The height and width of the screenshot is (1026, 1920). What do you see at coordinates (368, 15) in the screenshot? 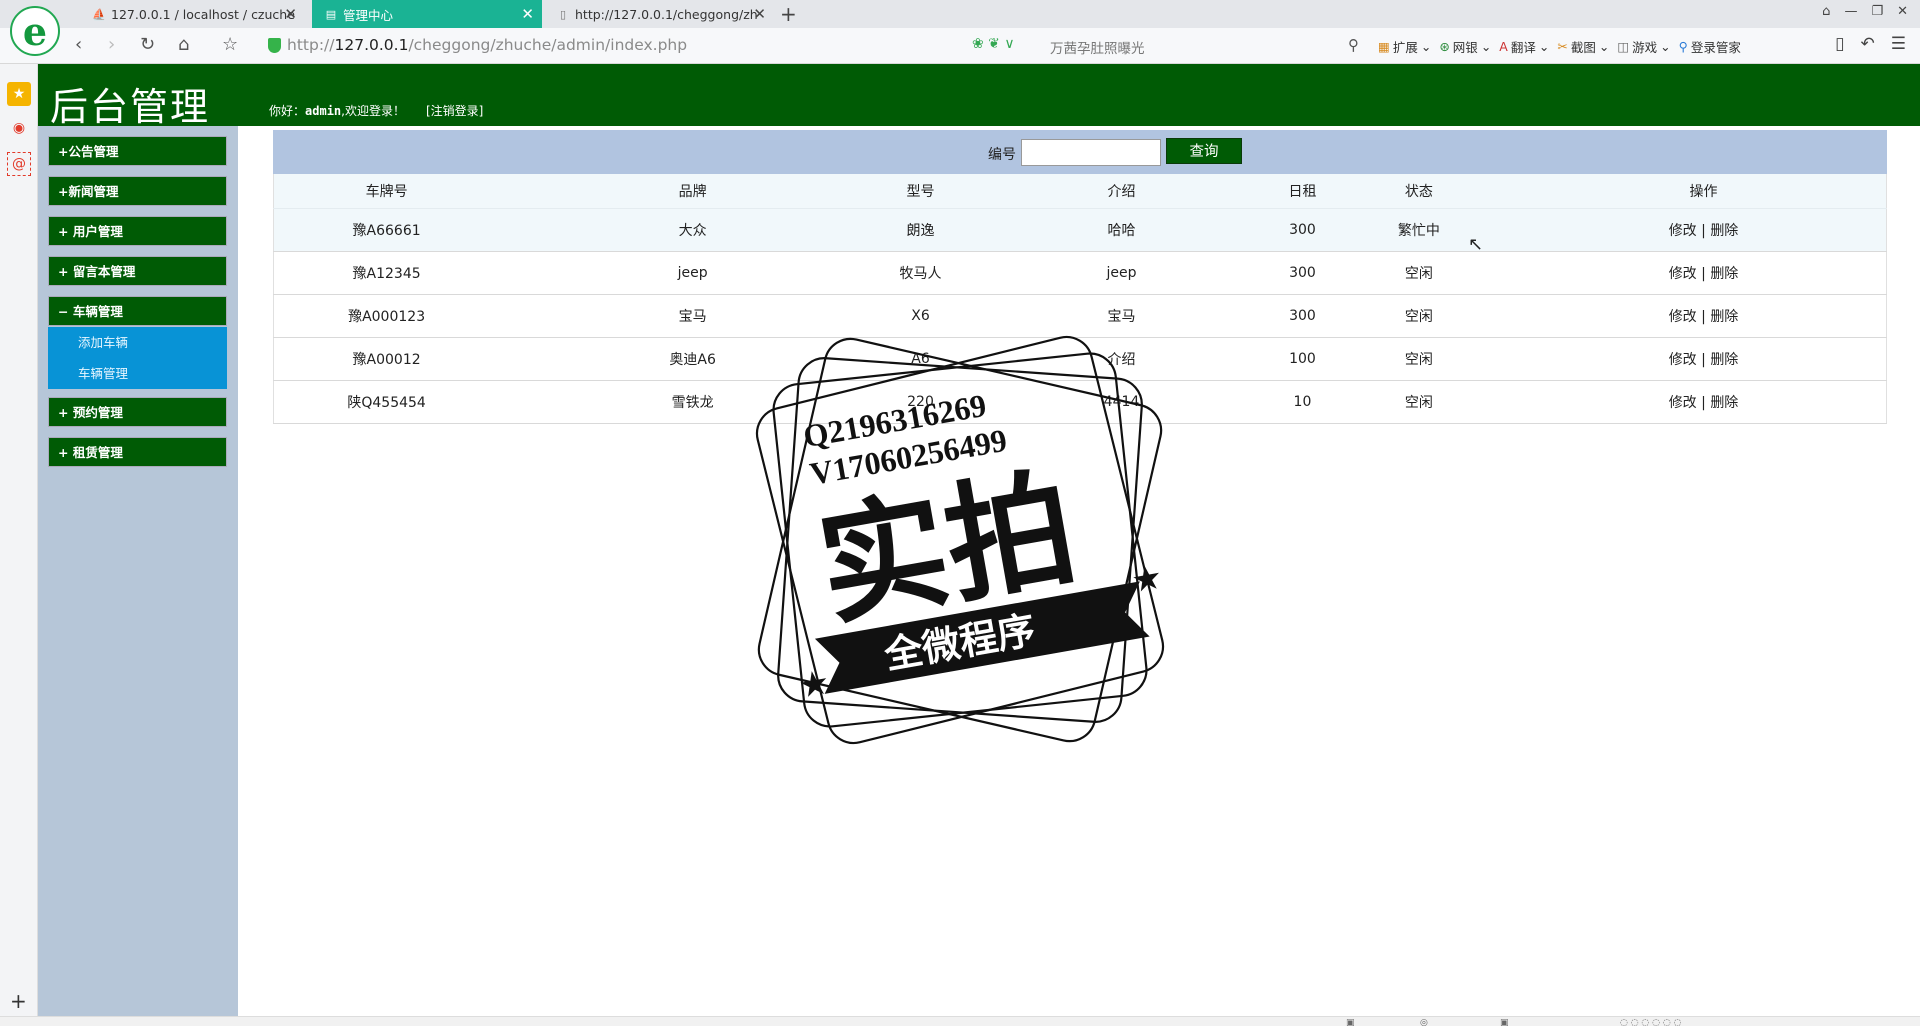
I see `tab-label: 管理中心` at bounding box center [368, 15].